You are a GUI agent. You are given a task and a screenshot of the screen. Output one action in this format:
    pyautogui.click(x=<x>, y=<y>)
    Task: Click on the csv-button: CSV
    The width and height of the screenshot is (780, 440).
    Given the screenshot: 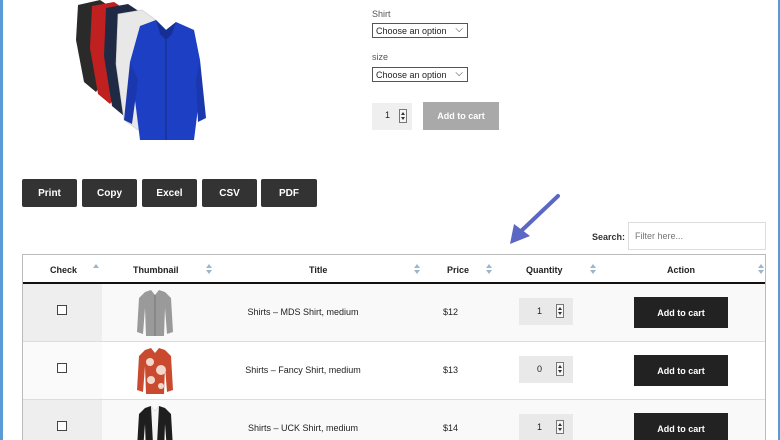 What is the action you would take?
    pyautogui.click(x=229, y=193)
    